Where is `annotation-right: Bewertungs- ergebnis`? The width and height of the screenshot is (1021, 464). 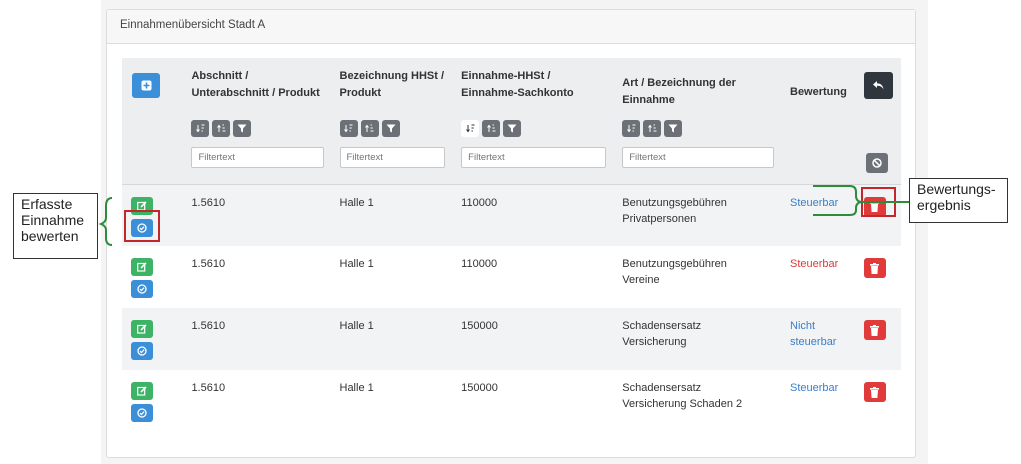
annotation-right: Bewertungs- ergebnis is located at coordinates (958, 200).